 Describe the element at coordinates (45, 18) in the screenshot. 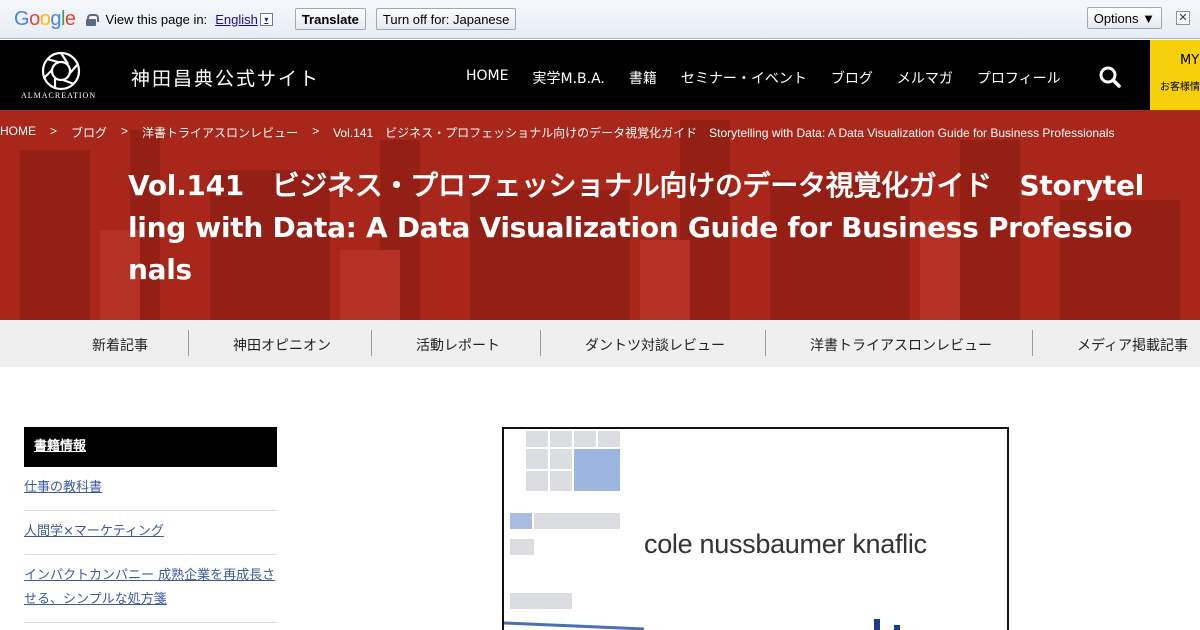

I see `google-logo: Google` at that location.